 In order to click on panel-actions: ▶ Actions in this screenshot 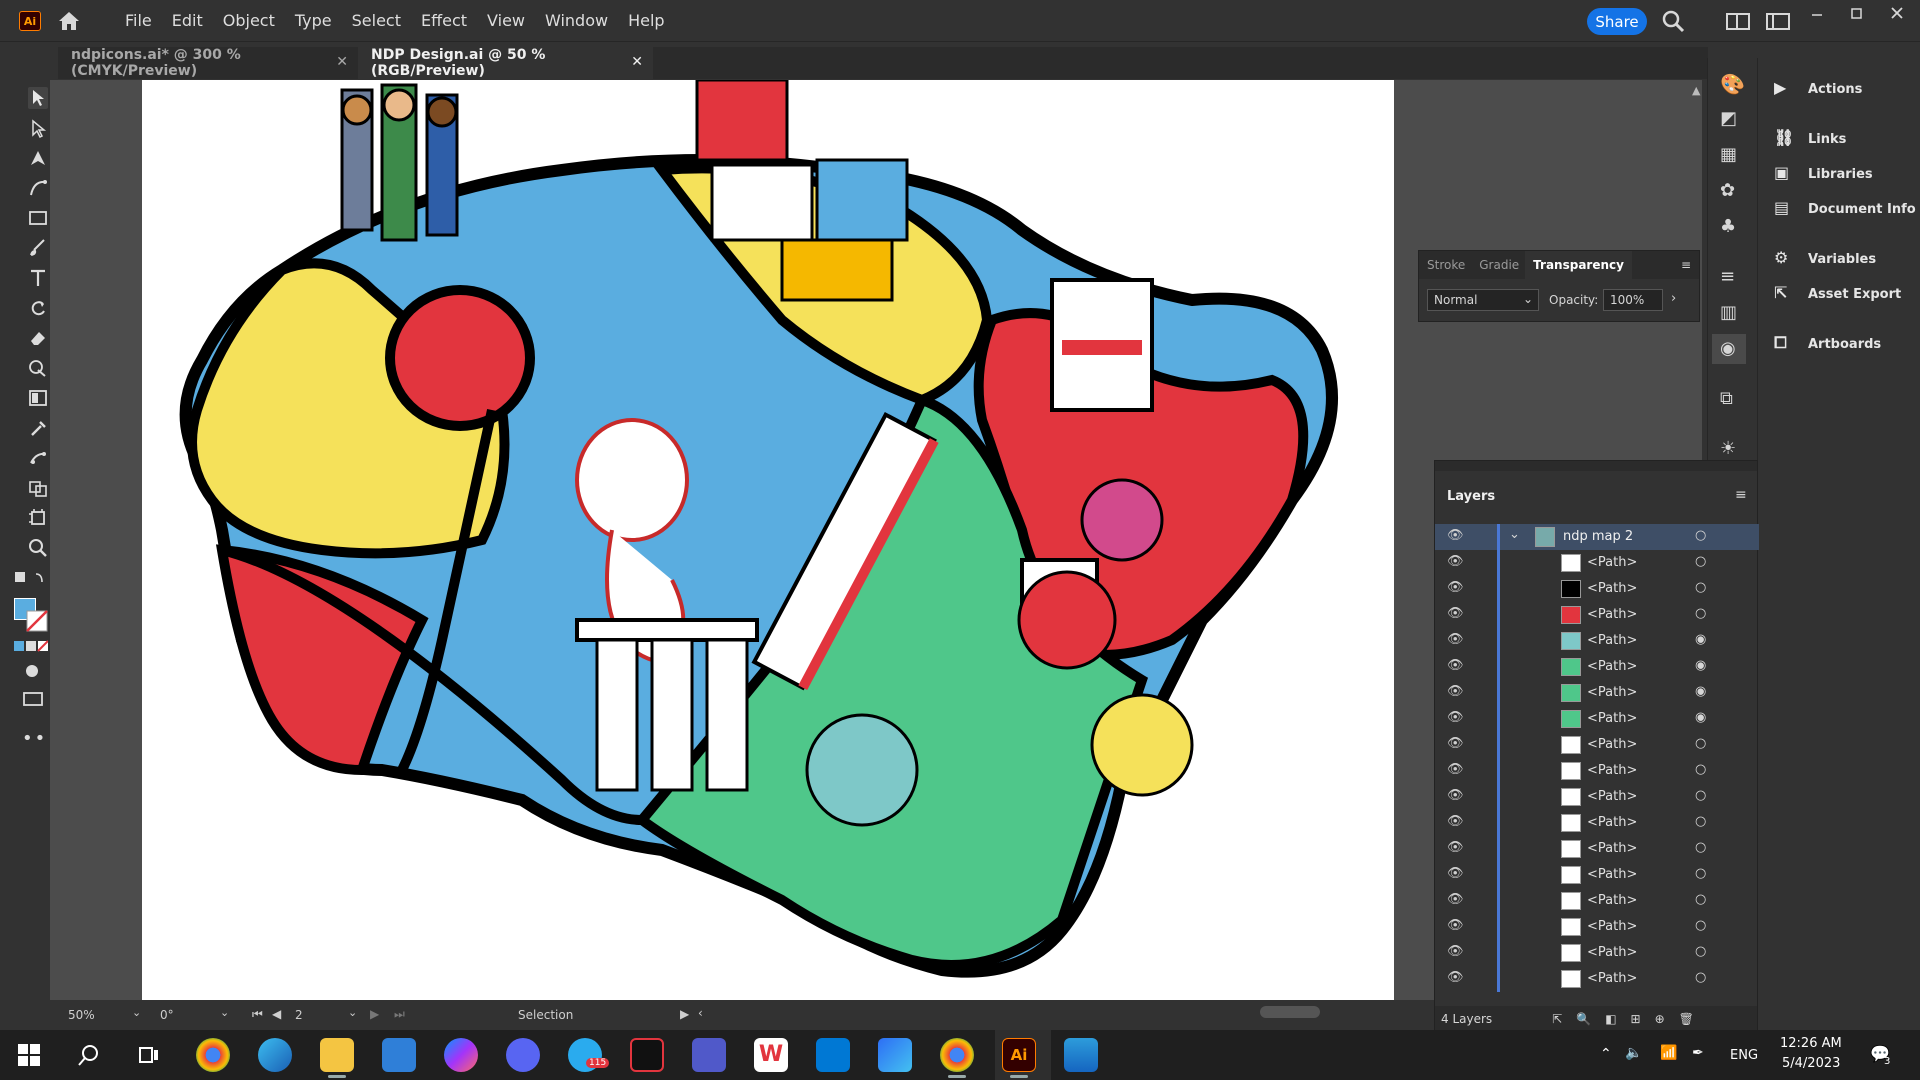, I will do `click(1839, 89)`.